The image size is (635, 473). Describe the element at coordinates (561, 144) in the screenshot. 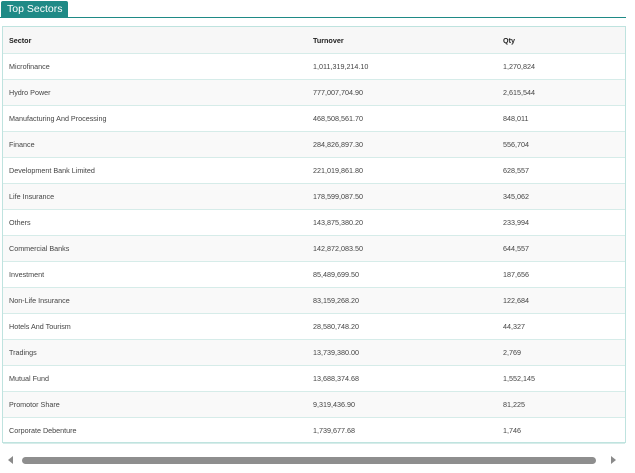

I see `qty-cell: 556,704` at that location.